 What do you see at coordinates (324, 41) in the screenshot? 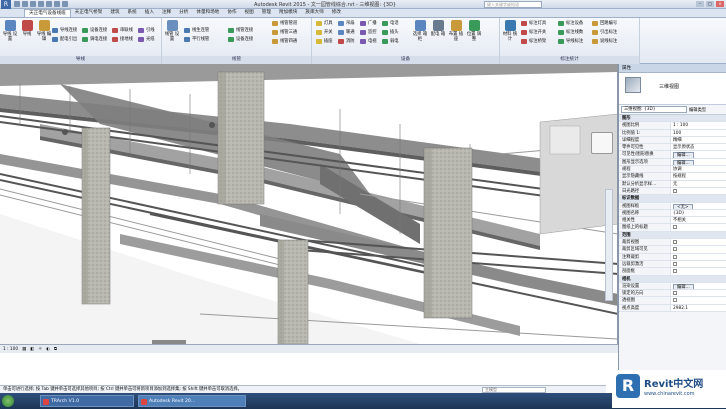
I see `socket-button: 插座` at bounding box center [324, 41].